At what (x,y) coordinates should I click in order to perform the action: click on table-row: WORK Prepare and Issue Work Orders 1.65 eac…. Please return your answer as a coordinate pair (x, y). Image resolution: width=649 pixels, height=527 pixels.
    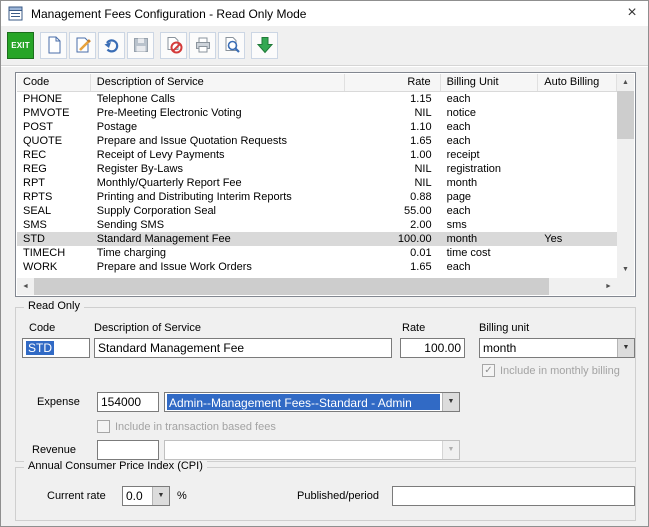
    Looking at the image, I should click on (317, 267).